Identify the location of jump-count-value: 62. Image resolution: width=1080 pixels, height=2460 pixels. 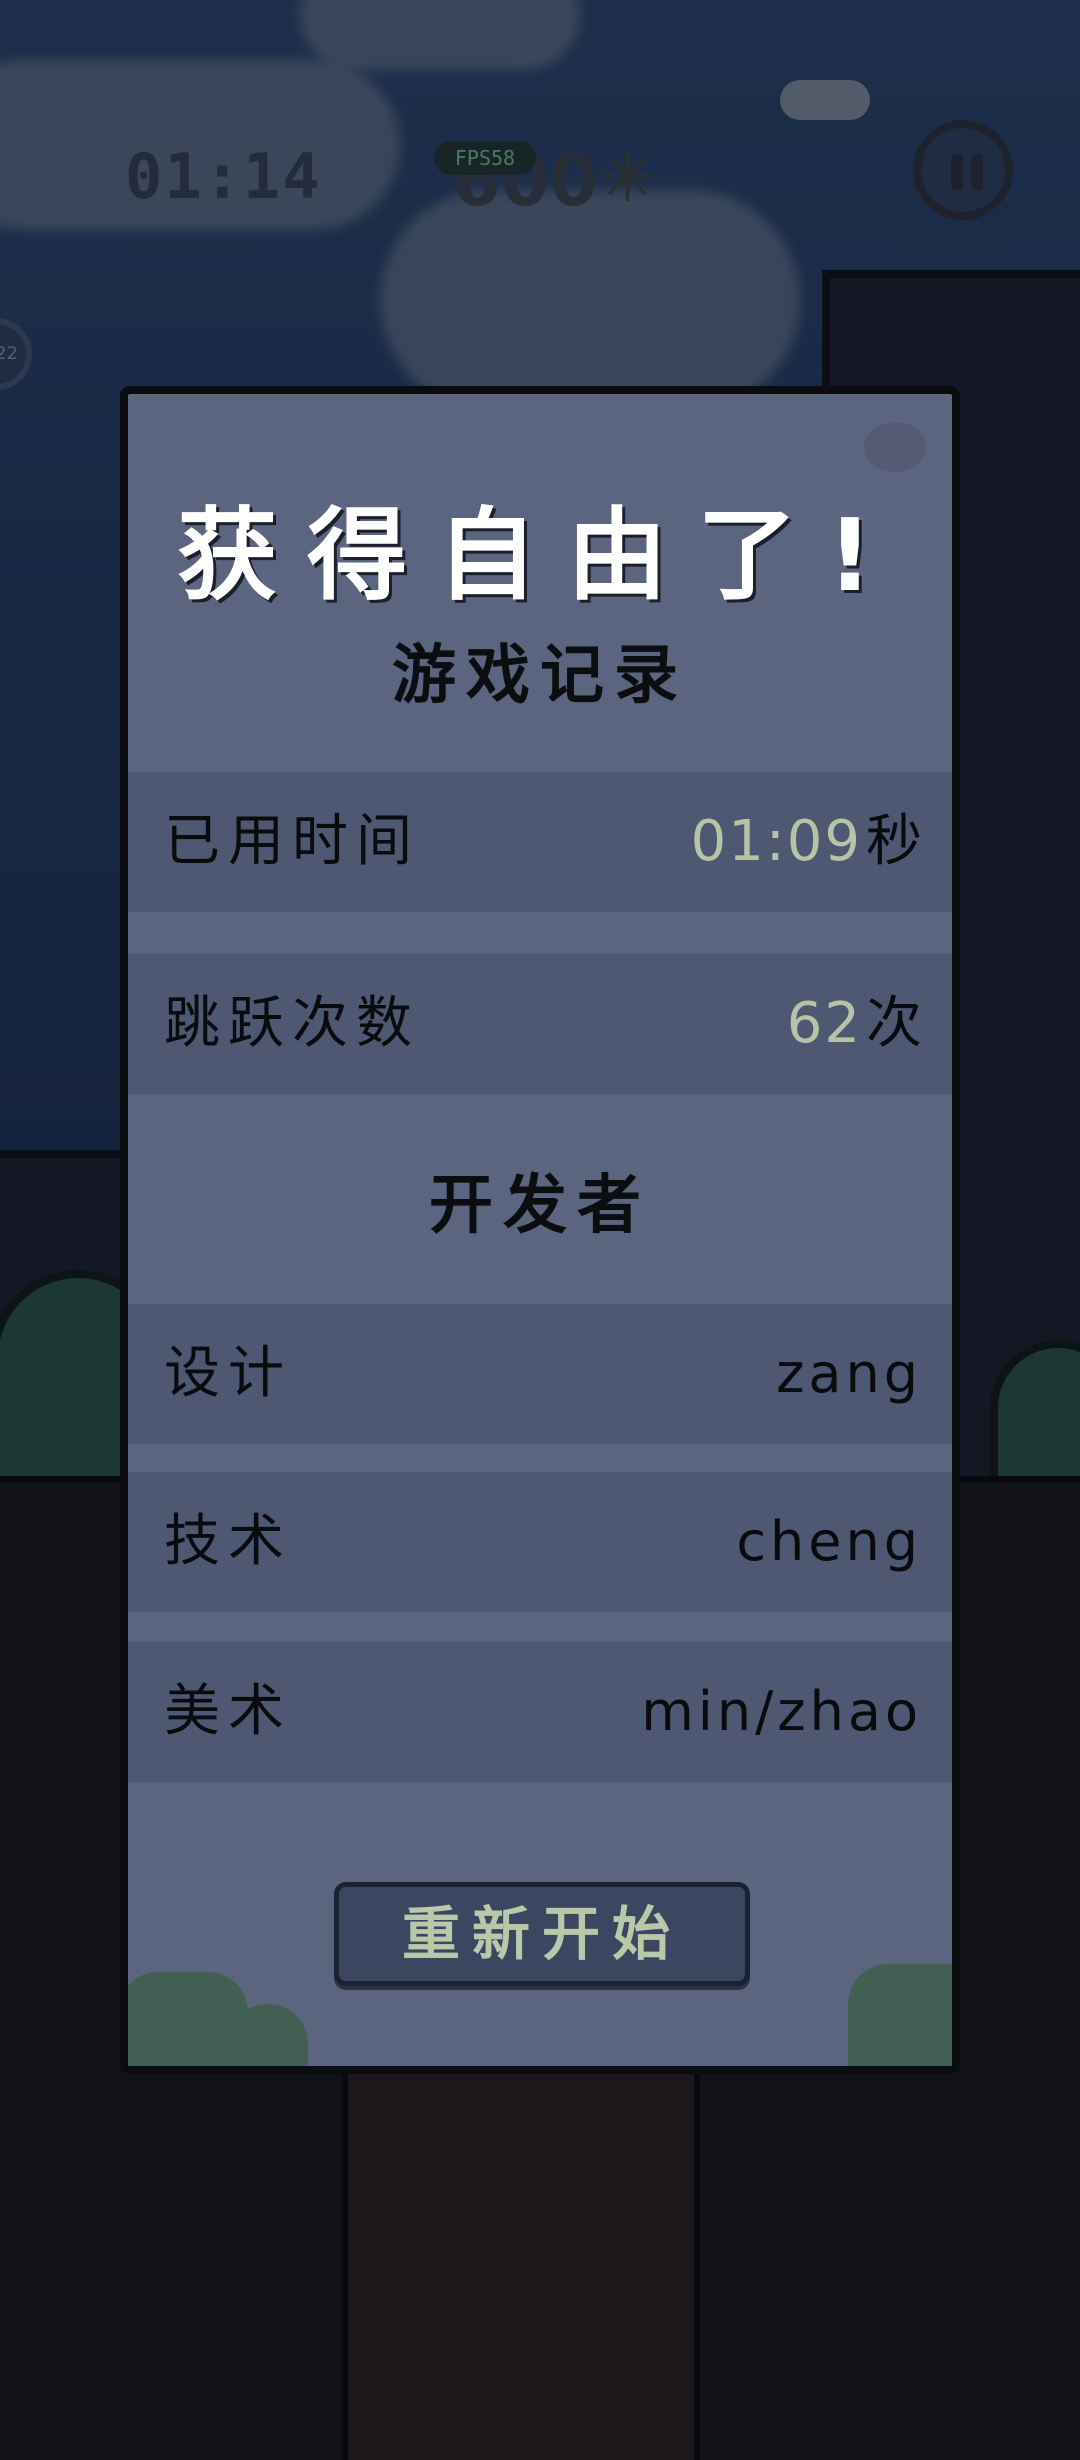
(824, 1023).